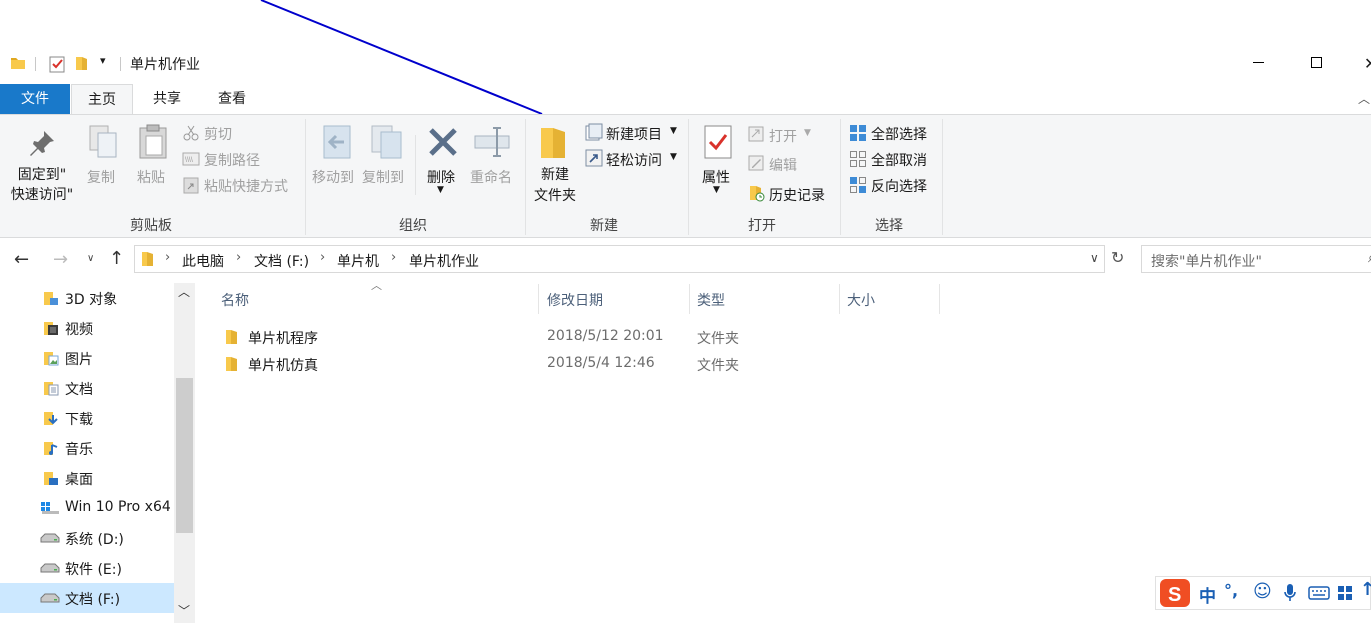 This screenshot has height=625, width=1371. Describe the element at coordinates (87, 328) in the screenshot. I see `nav-item-videos: 视频` at that location.